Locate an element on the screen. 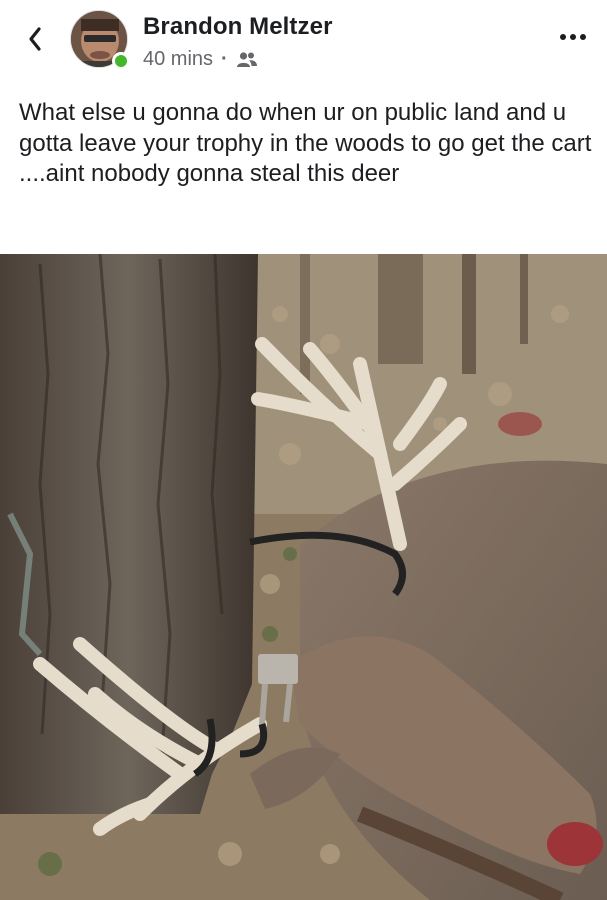 This screenshot has width=607, height=900. chevron-left-icon is located at coordinates (35, 39).